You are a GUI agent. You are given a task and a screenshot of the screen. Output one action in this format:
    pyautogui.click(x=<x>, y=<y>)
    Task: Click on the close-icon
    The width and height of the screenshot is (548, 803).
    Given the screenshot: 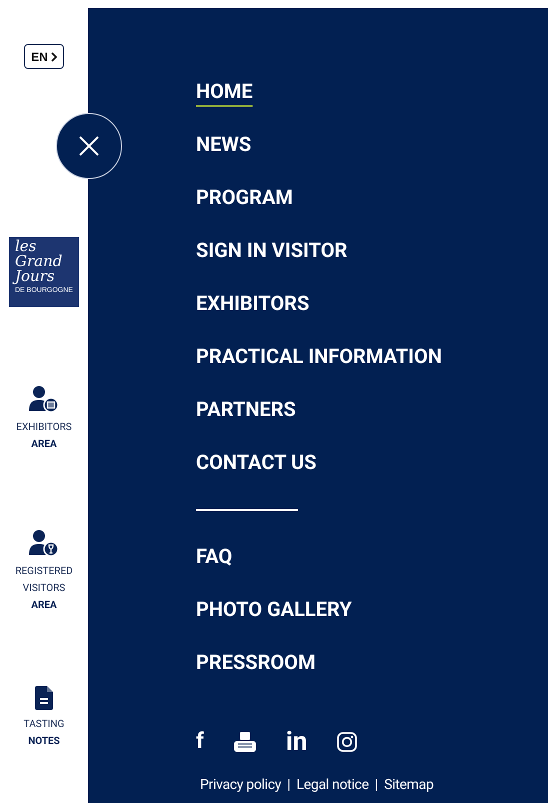 What is the action you would take?
    pyautogui.click(x=89, y=146)
    